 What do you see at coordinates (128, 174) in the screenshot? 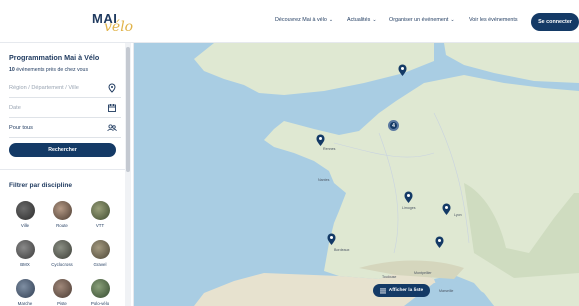
I see `sidebar-scrollbar` at bounding box center [128, 174].